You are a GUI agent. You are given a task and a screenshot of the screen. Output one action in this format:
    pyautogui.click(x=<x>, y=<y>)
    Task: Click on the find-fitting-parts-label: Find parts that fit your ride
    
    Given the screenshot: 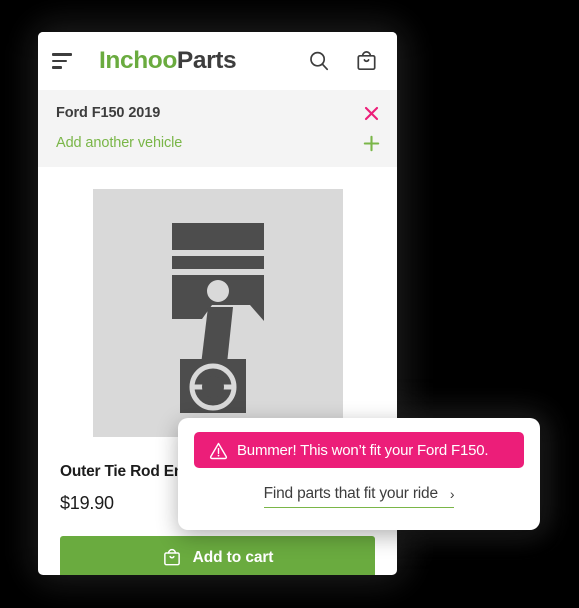 What is the action you would take?
    pyautogui.click(x=350, y=493)
    